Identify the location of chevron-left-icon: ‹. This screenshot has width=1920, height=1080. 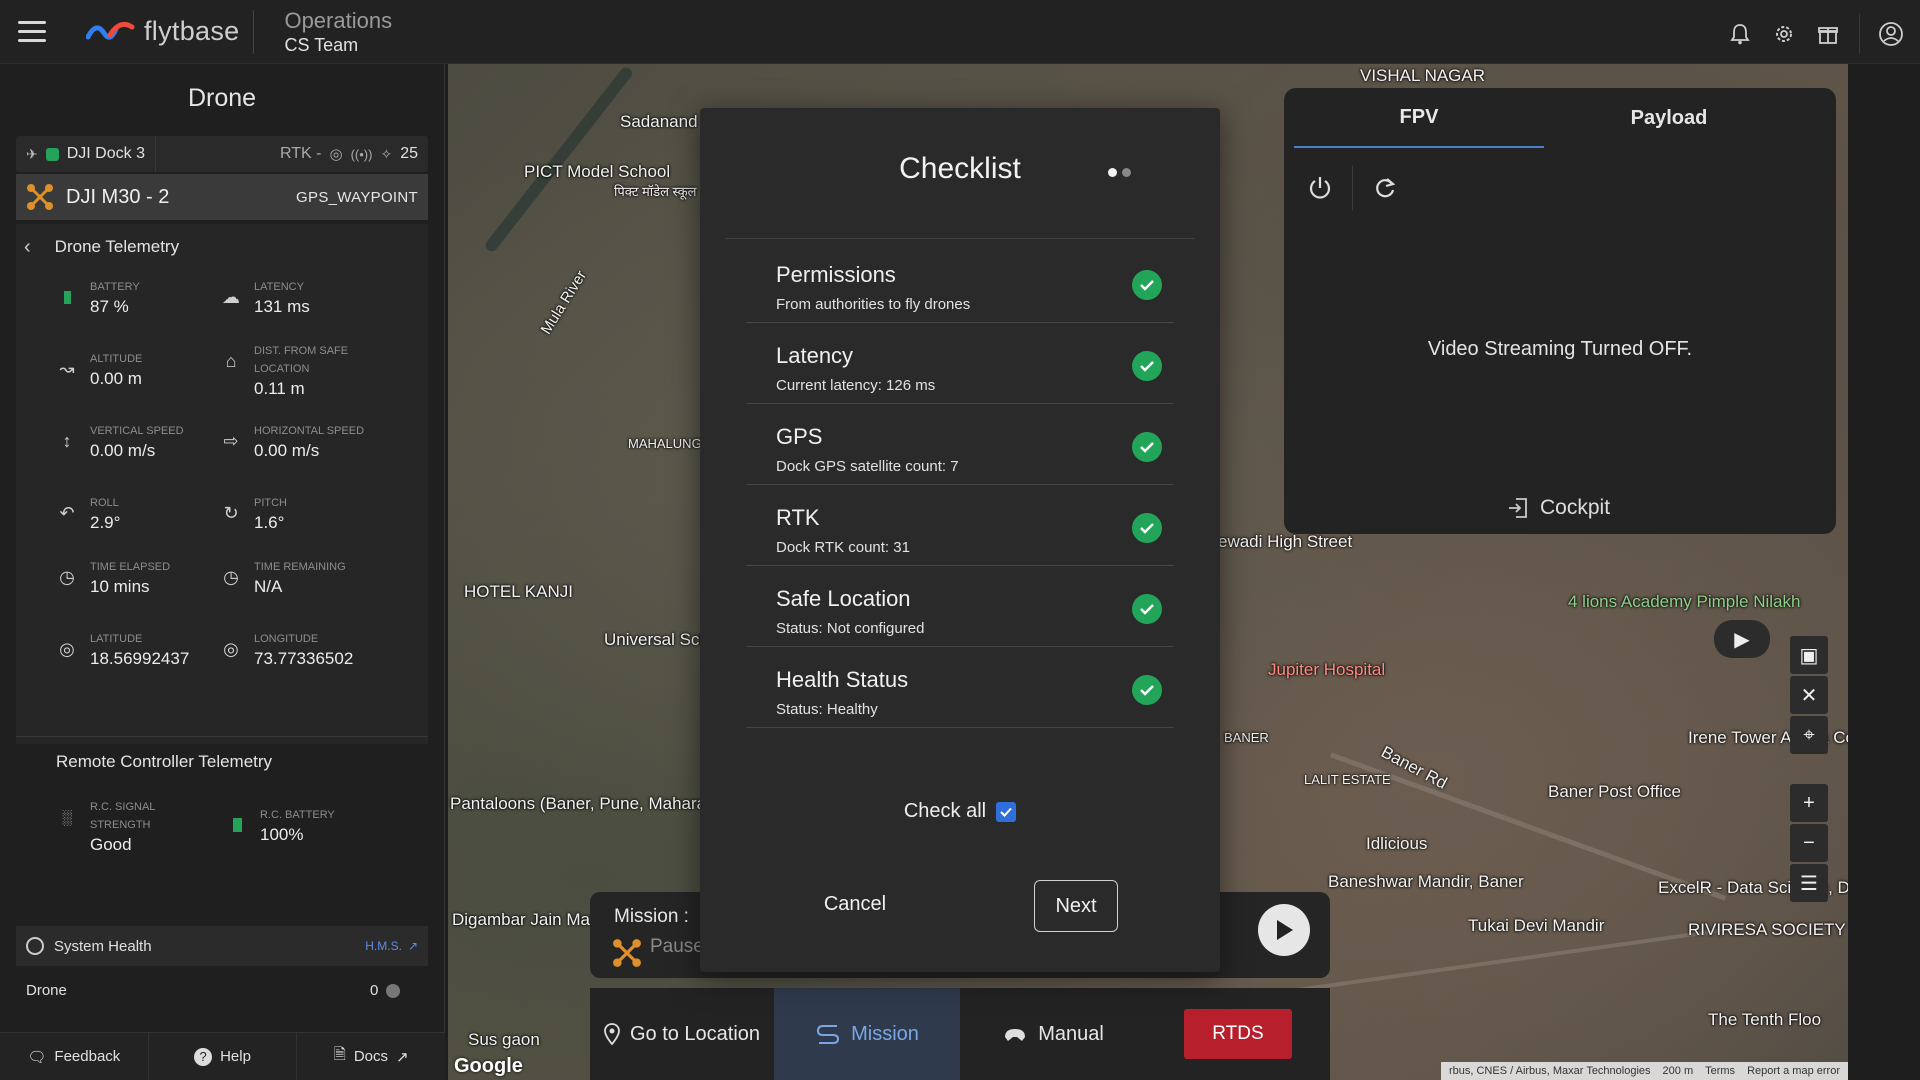
(27, 247).